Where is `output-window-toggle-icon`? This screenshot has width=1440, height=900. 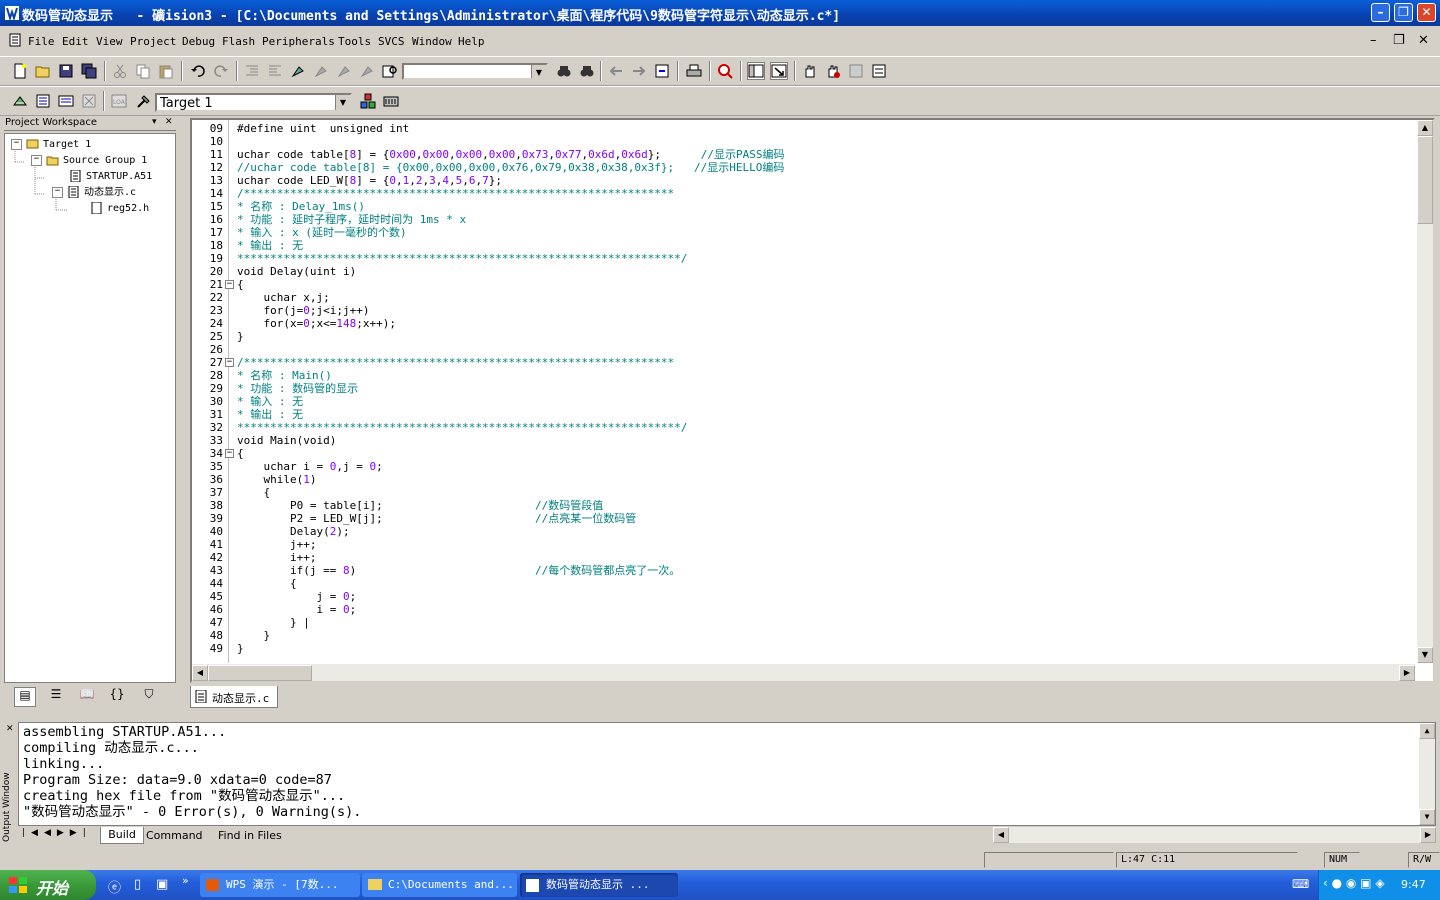 output-window-toggle-icon is located at coordinates (779, 71).